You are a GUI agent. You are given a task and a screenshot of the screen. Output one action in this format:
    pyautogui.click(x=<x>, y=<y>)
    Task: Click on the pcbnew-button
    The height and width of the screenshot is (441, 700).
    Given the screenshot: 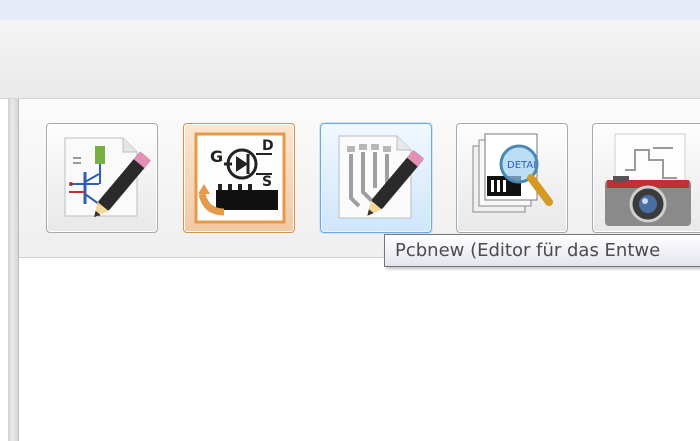 What is the action you would take?
    pyautogui.click(x=376, y=178)
    